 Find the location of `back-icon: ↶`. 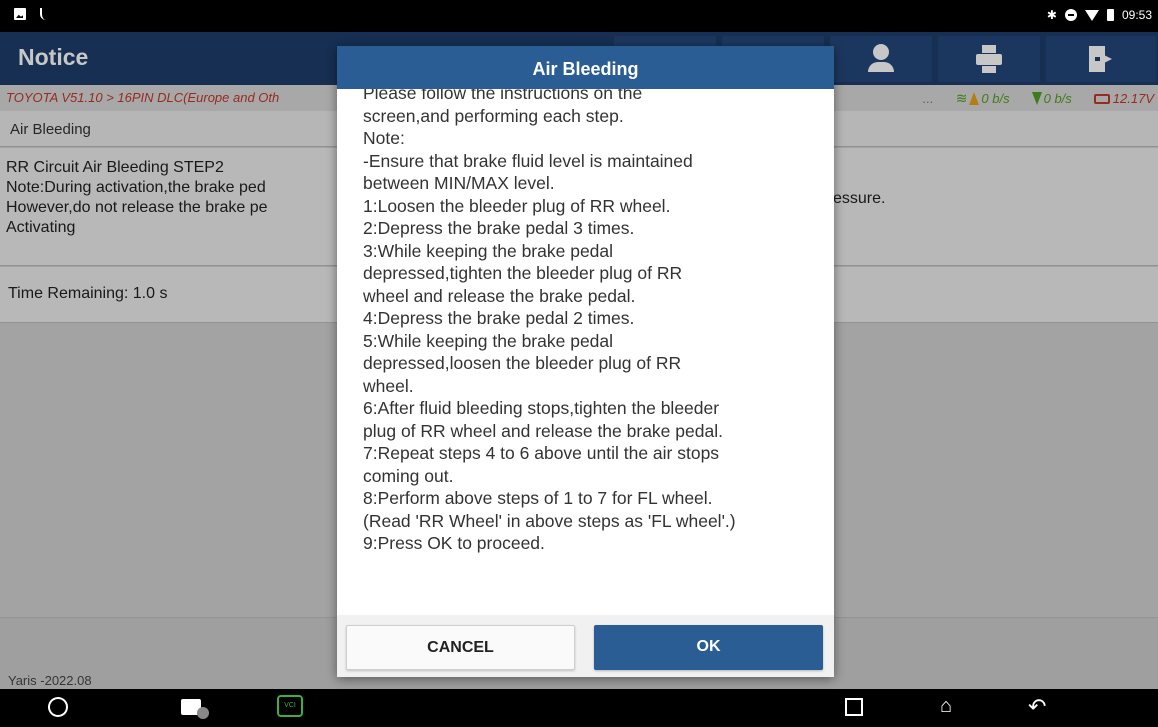

back-icon: ↶ is located at coordinates (1037, 707).